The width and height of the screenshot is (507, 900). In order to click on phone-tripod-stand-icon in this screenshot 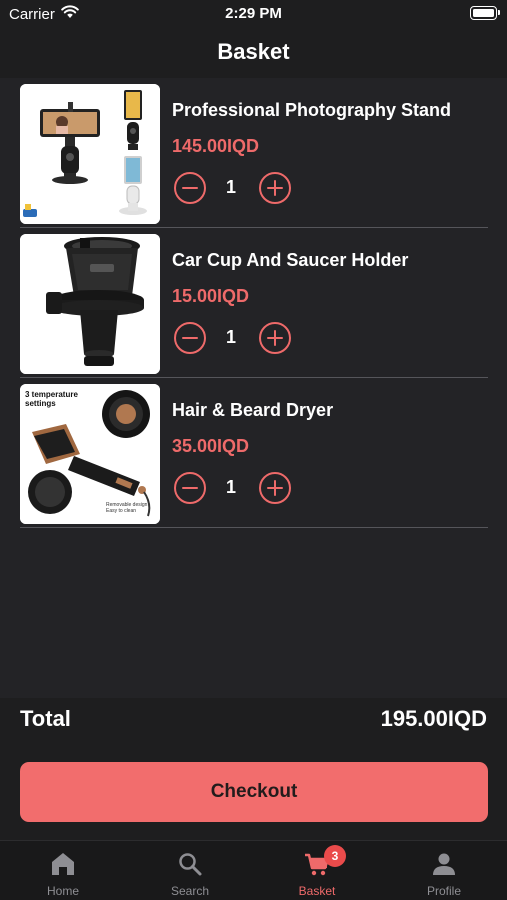, I will do `click(90, 154)`.